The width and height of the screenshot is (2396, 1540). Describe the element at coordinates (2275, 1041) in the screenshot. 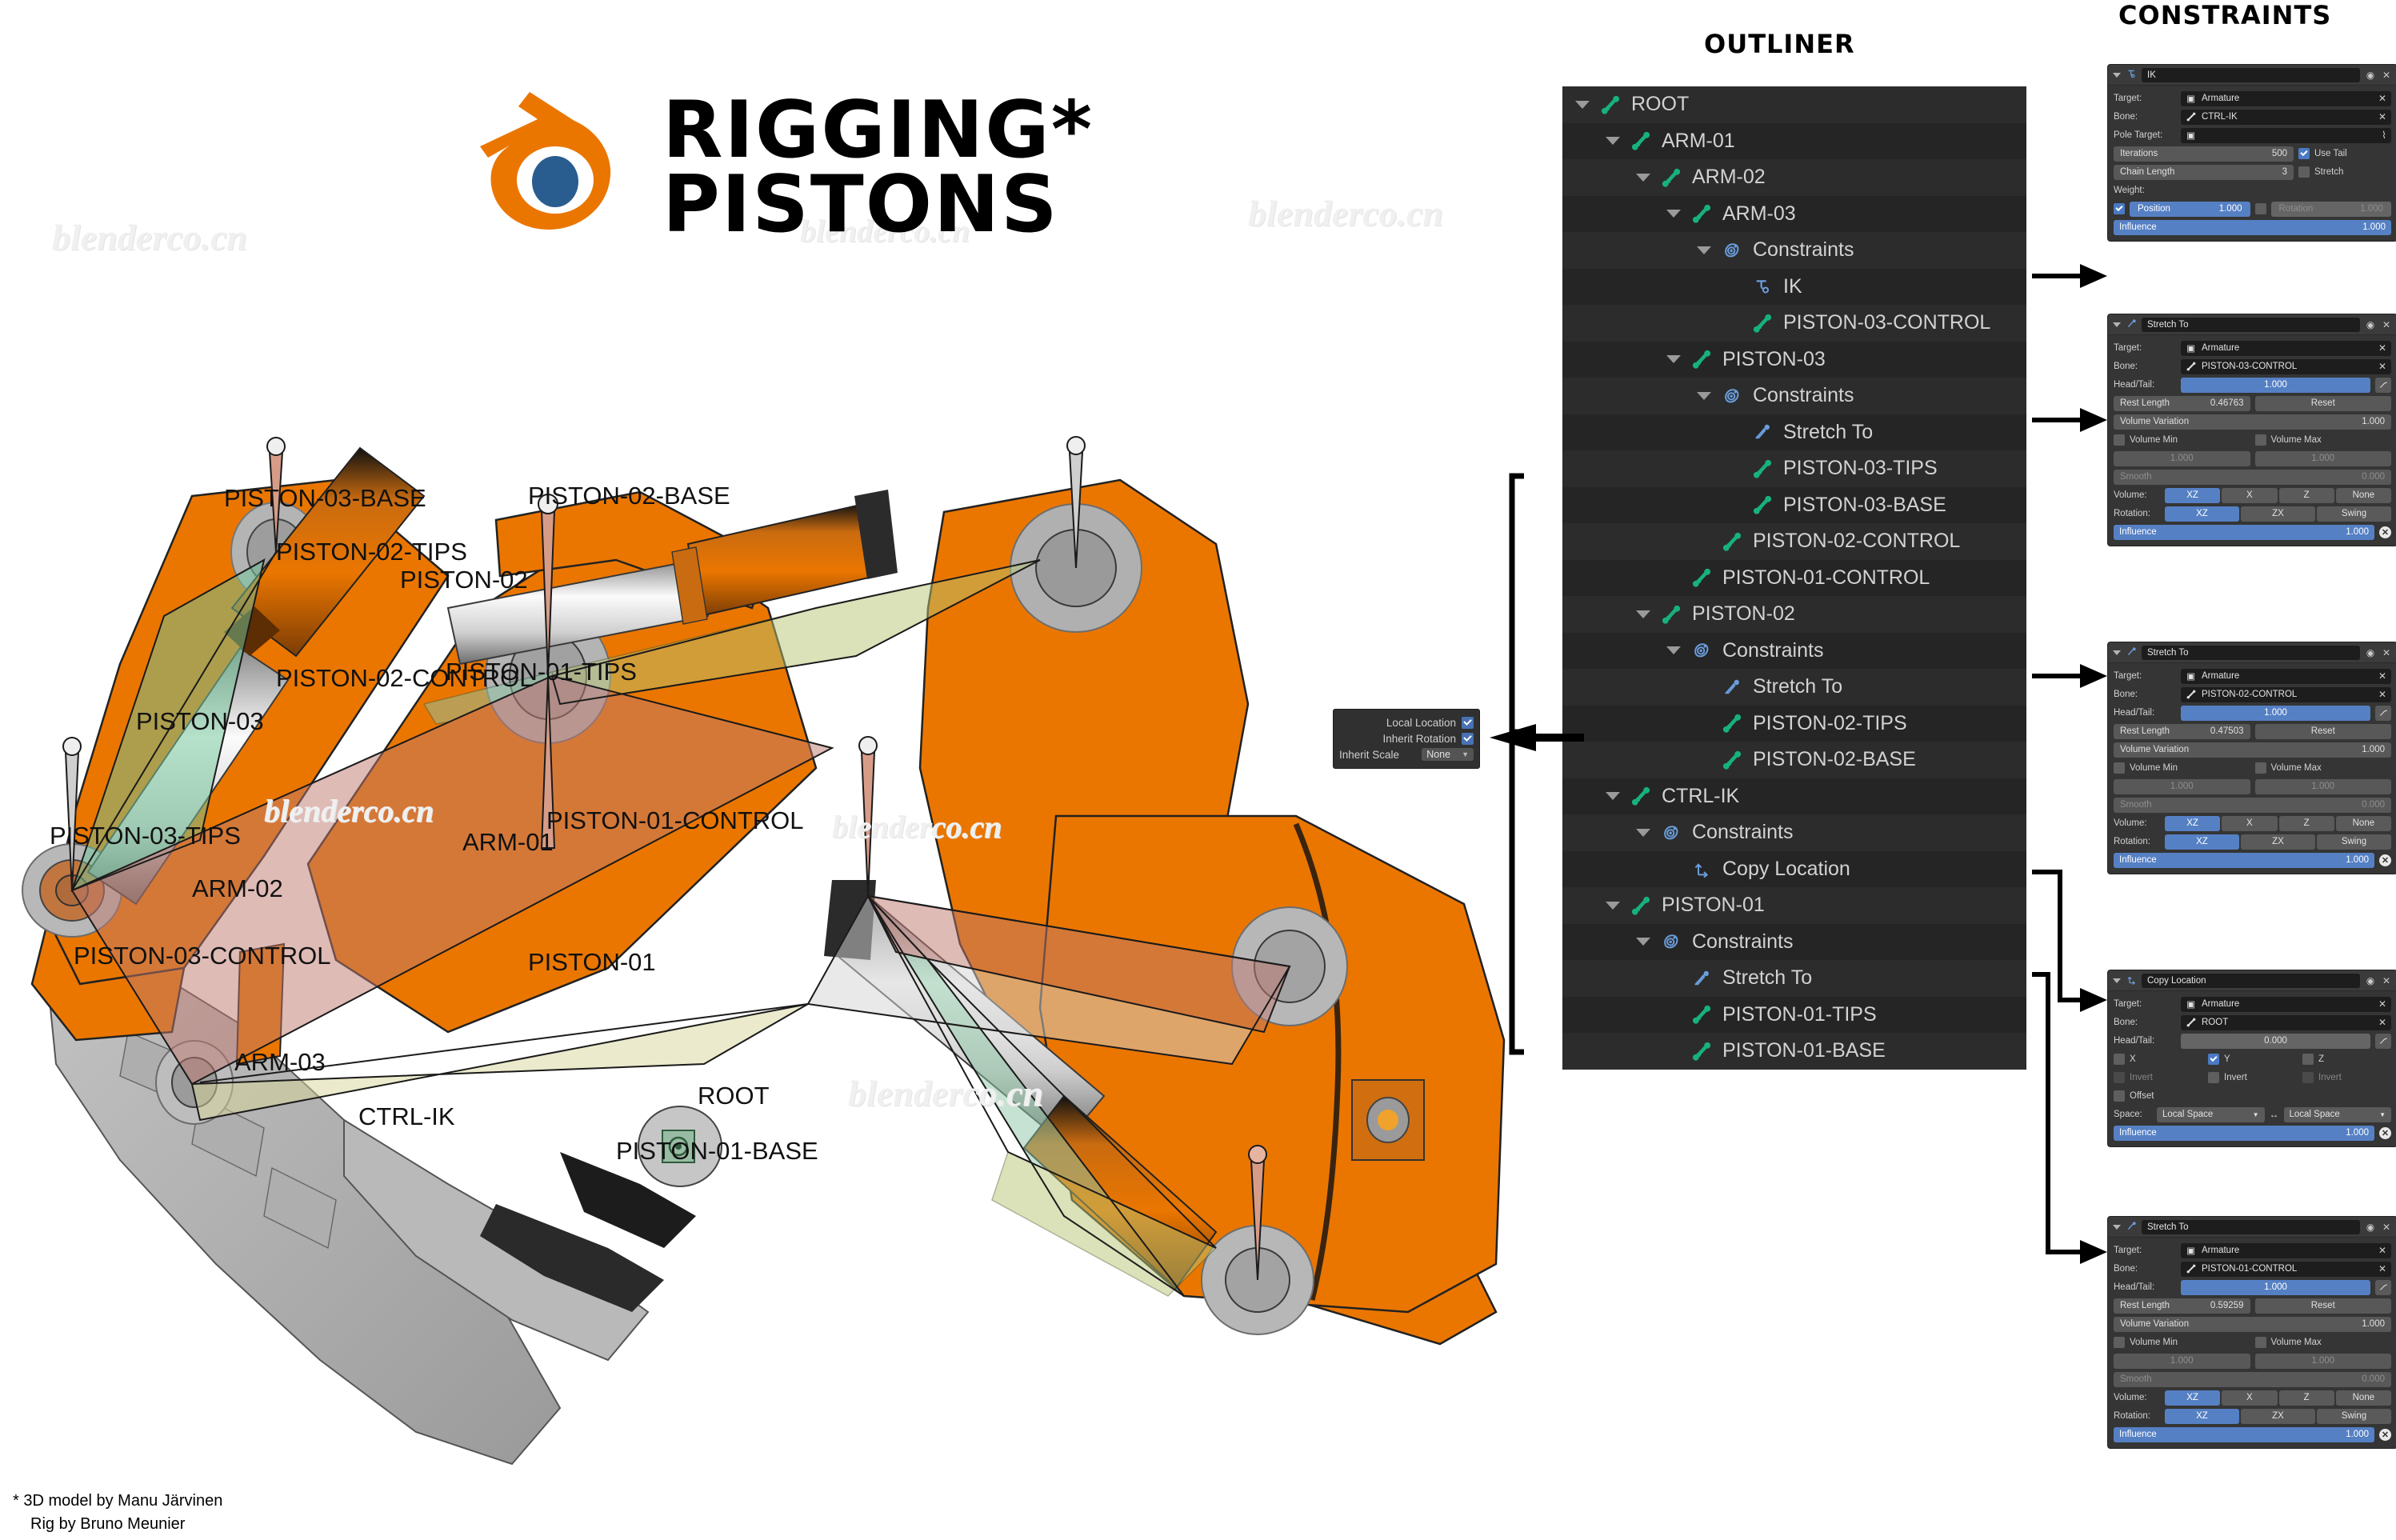

I see `head-tail-slider: 0.000` at that location.